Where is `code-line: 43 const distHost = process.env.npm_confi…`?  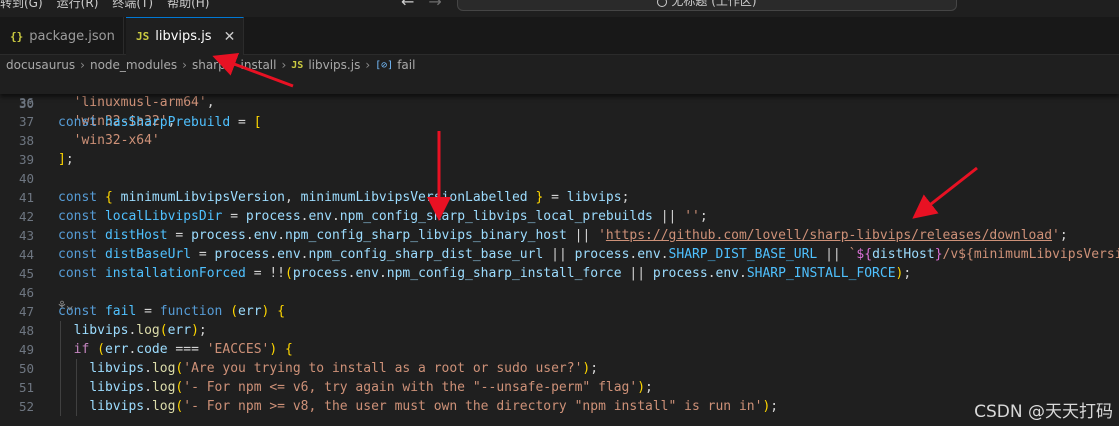
code-line: 43 const distHost = process.env.npm_confi… is located at coordinates (559, 235).